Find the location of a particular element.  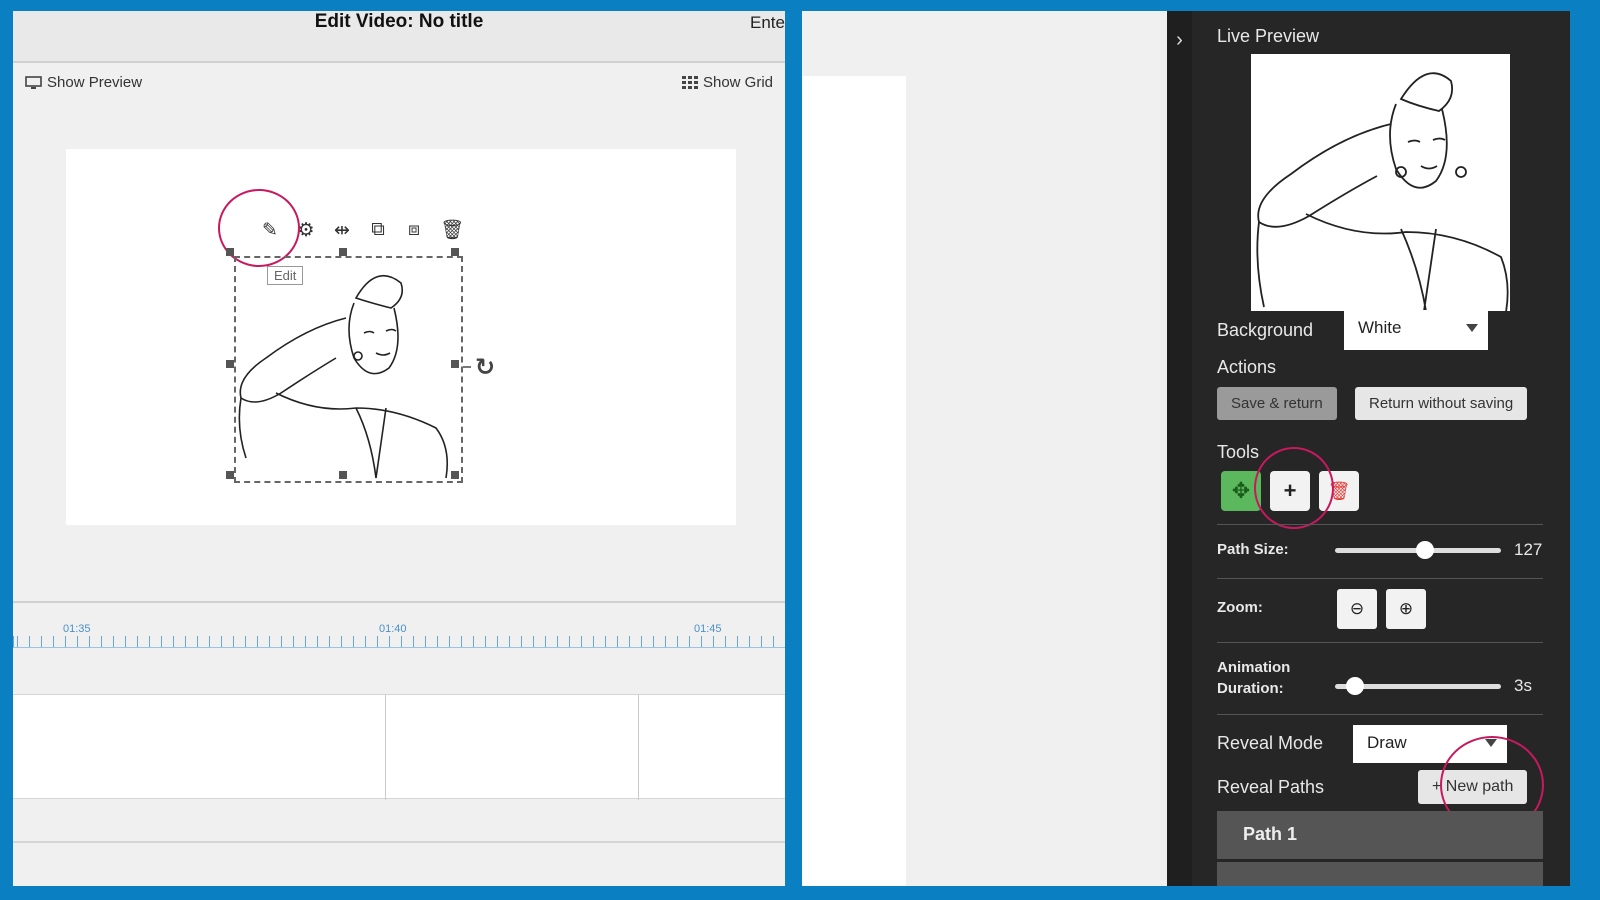

chevron-right-icon: › is located at coordinates (1179, 40).